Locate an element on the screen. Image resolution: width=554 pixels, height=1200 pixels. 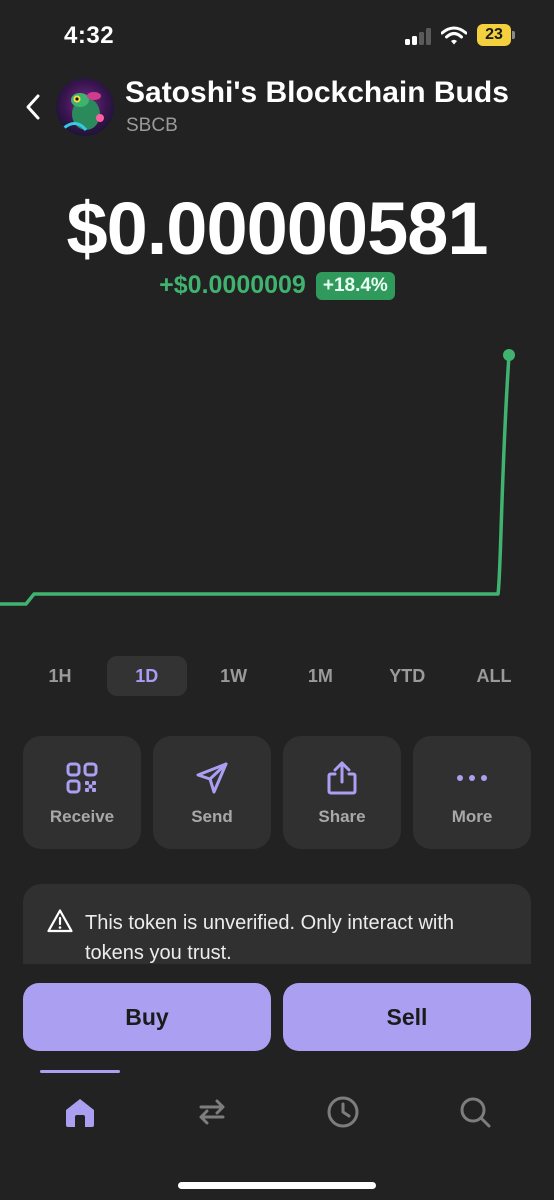
active-tab-indicator is located at coordinates (80, 1071).